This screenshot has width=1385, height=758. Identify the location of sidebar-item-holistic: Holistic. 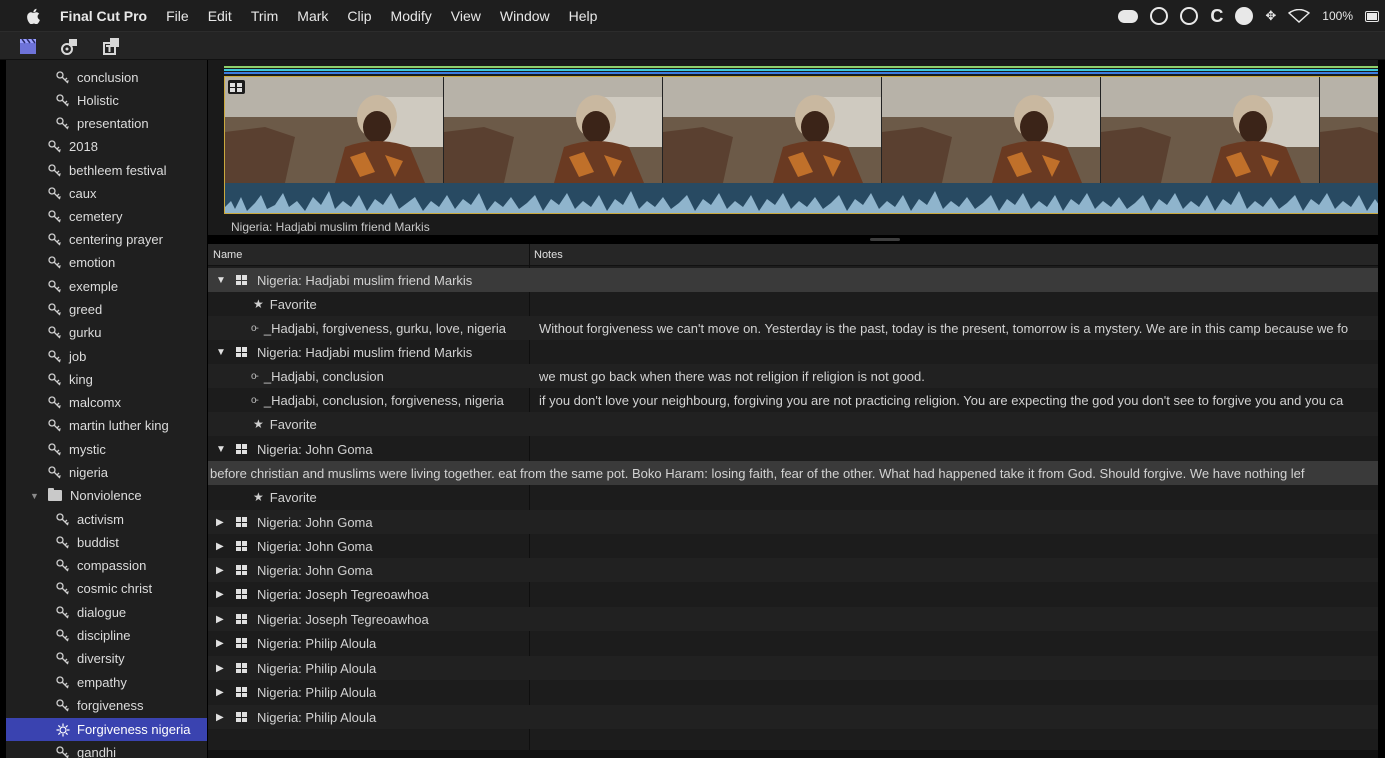
(106, 100).